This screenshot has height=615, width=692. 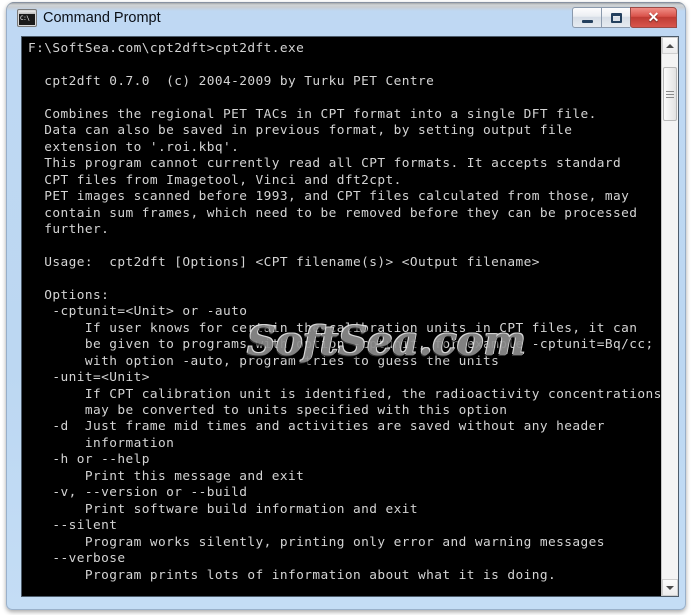 I want to click on scrollbar-track, so click(x=670, y=316).